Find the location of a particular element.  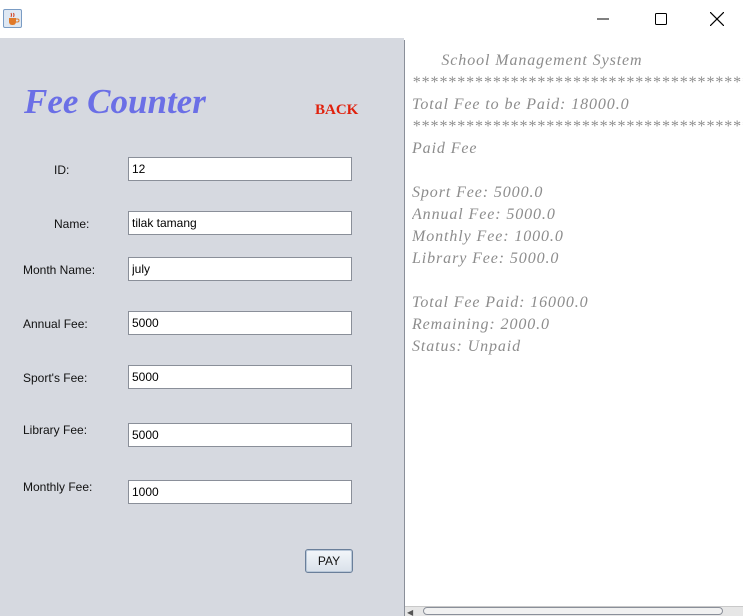

id-field is located at coordinates (240, 169).